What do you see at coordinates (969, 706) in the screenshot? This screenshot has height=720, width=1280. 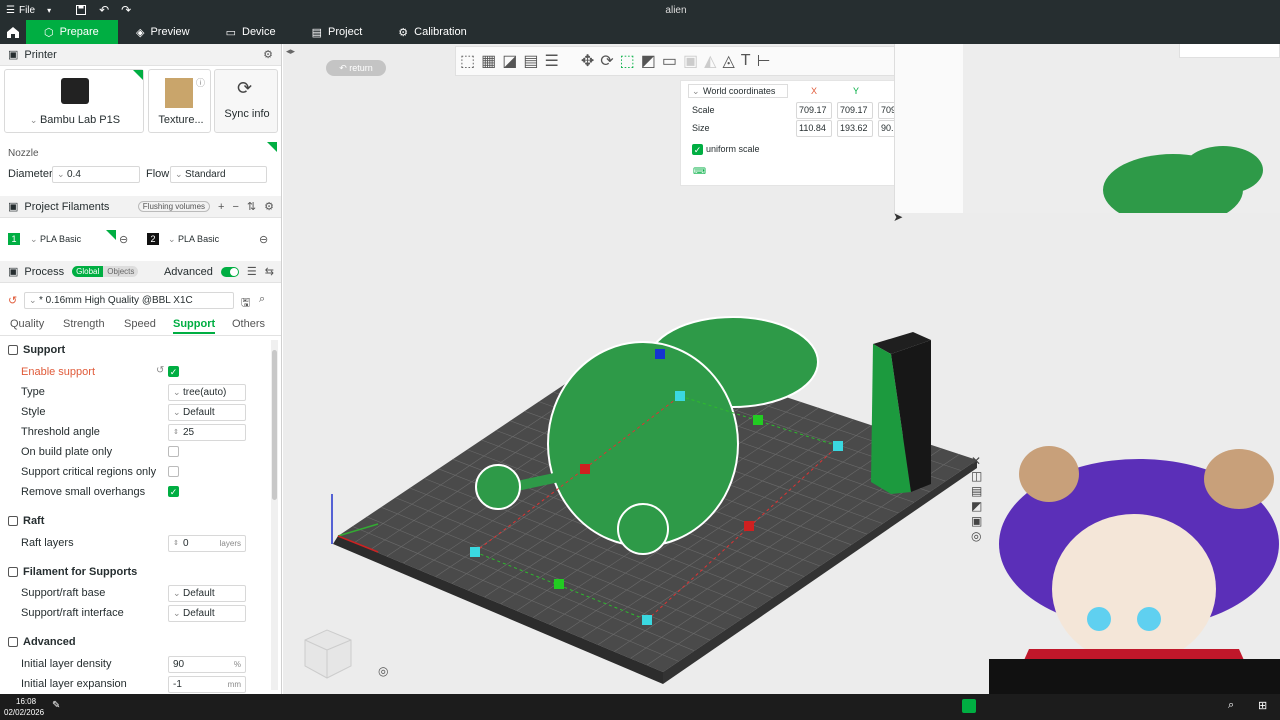 I see `bambu-studio-taskbar-icon` at bounding box center [969, 706].